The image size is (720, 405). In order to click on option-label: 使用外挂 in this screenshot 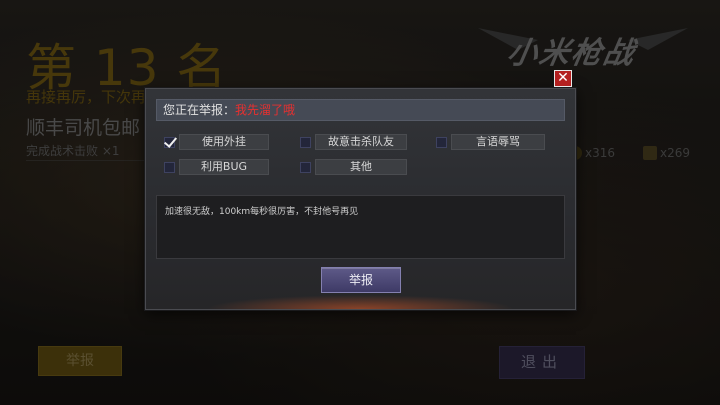, I will do `click(224, 142)`.